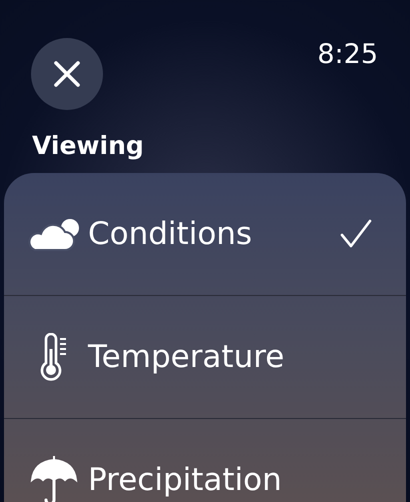 This screenshot has width=410, height=502. Describe the element at coordinates (356, 234) in the screenshot. I see `checkmark-icon` at that location.